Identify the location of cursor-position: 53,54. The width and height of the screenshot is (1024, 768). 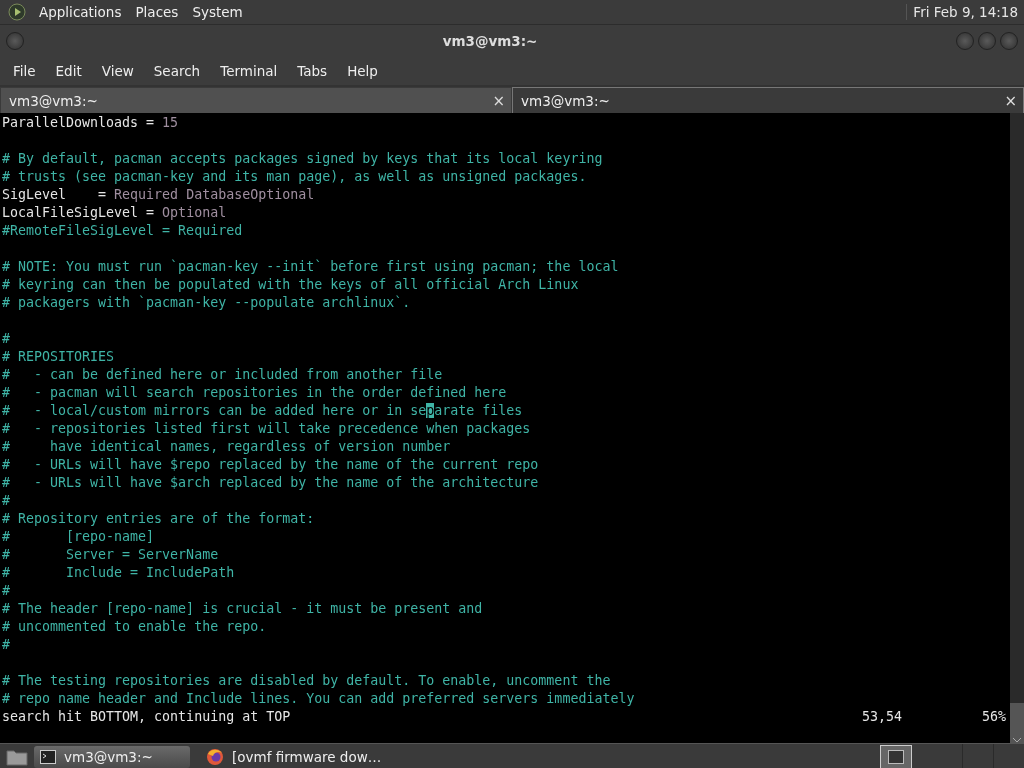
(883, 717).